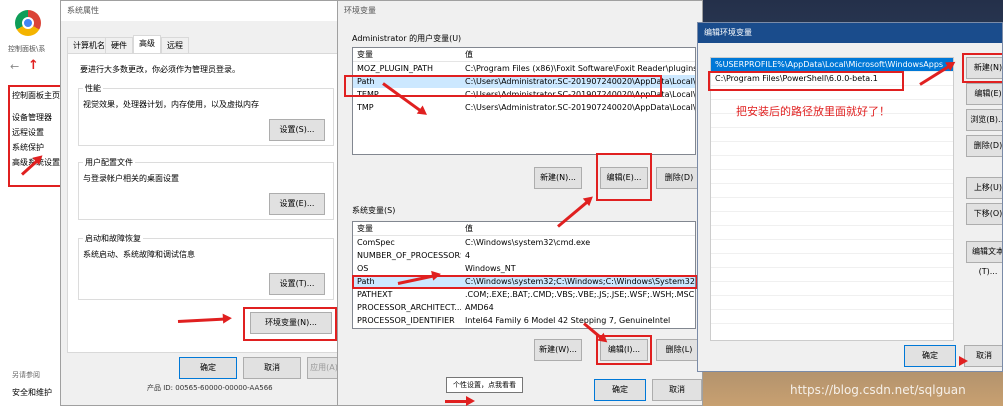  Describe the element at coordinates (113, 238) in the screenshot. I see `startup-title: 启动和故障恢复` at that location.